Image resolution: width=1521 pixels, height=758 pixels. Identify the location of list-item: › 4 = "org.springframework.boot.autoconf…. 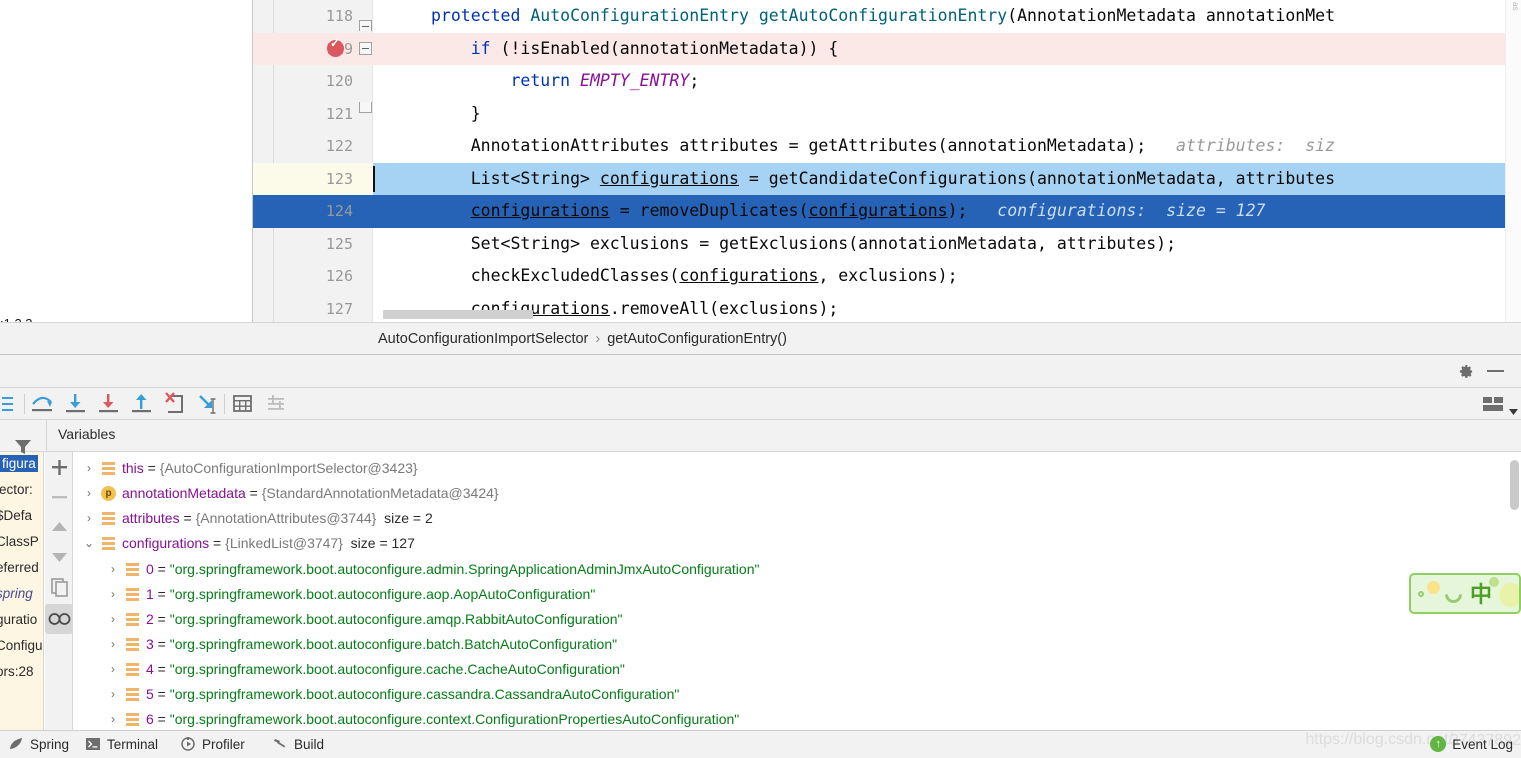
(788, 669).